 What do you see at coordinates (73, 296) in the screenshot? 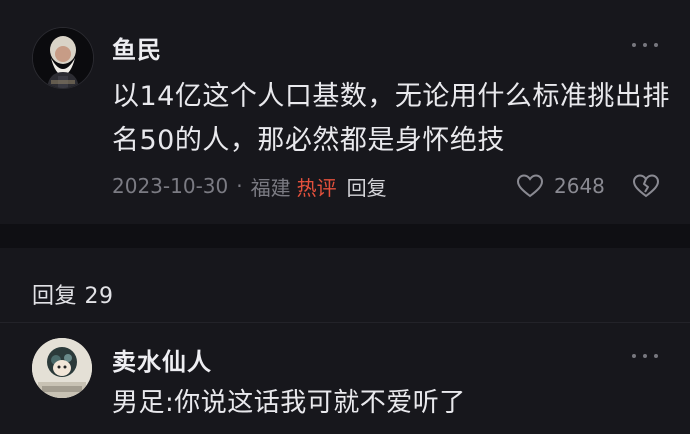
I see `replies-header: 回复 29` at bounding box center [73, 296].